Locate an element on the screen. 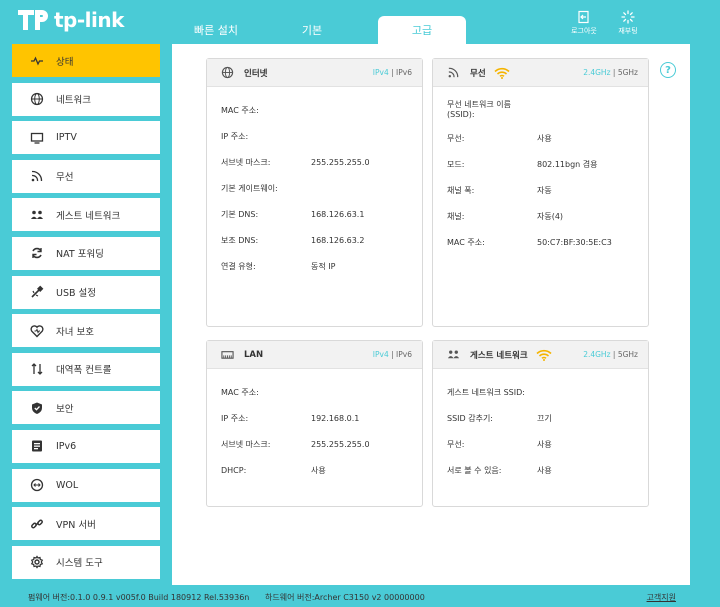 This screenshot has height=607, width=720. info-row: 무선: 사용 is located at coordinates (540, 138).